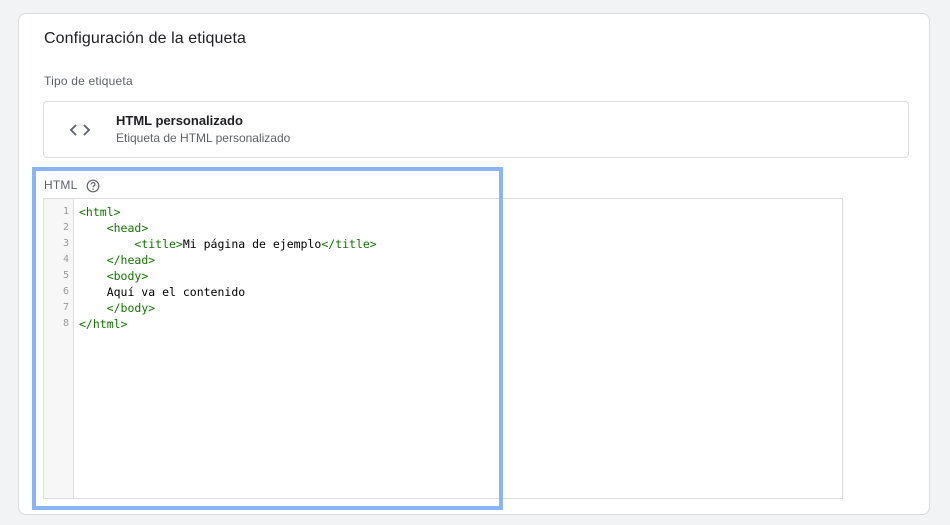 The image size is (950, 525). What do you see at coordinates (80, 130) in the screenshot?
I see `code-brackets-icon` at bounding box center [80, 130].